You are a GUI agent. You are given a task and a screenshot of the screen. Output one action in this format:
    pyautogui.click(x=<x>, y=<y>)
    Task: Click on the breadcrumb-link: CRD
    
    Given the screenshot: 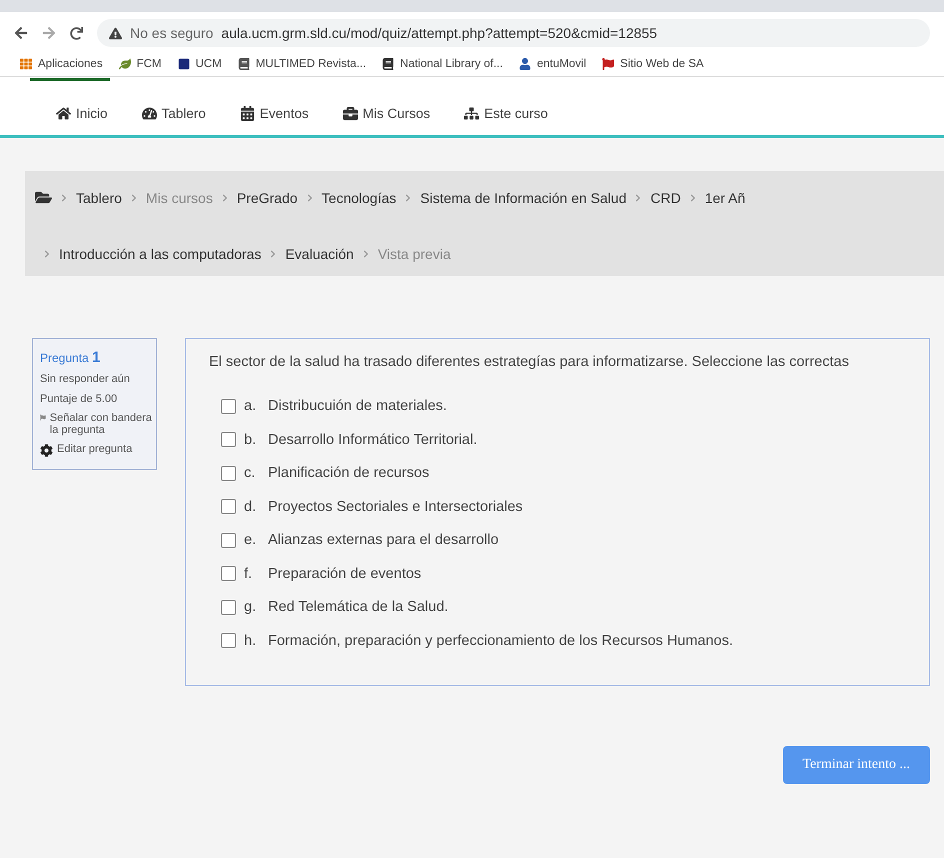 What is the action you would take?
    pyautogui.click(x=665, y=198)
    